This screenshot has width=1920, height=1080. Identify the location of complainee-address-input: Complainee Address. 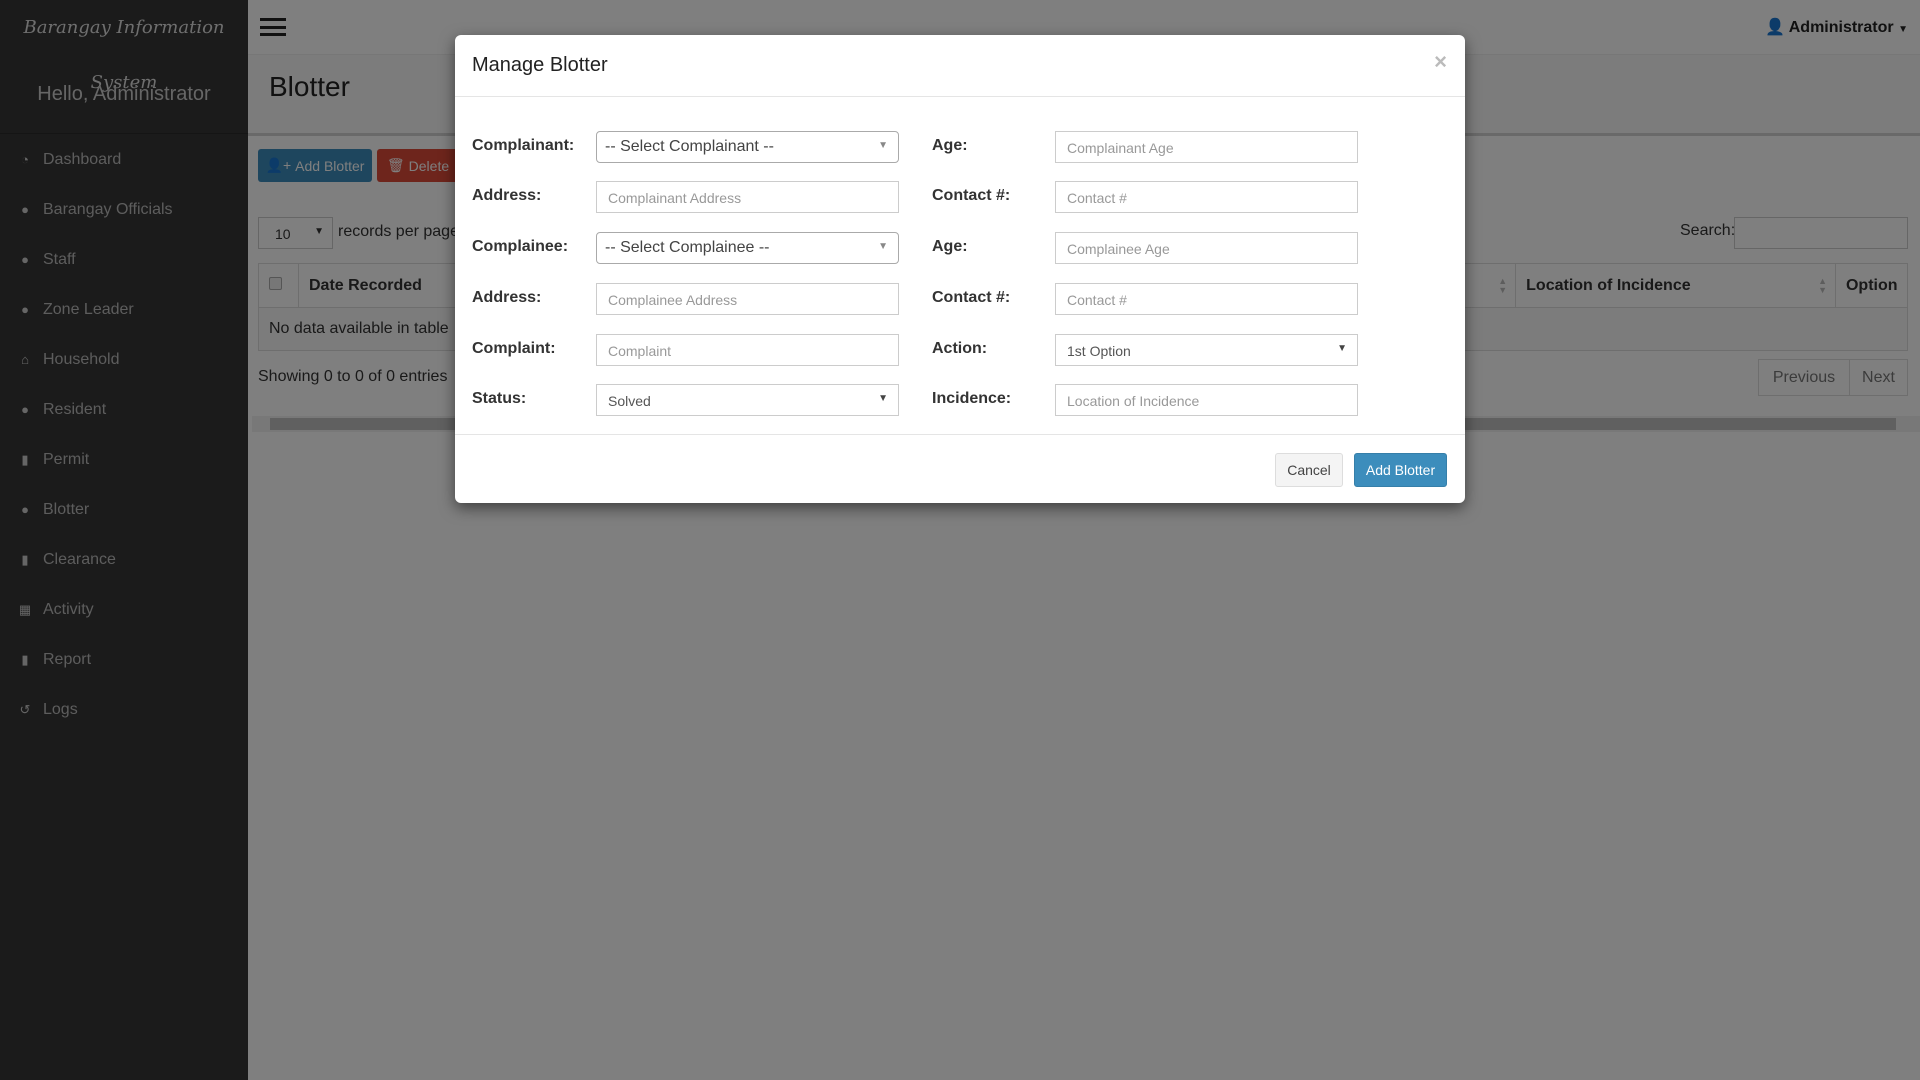
(747, 299).